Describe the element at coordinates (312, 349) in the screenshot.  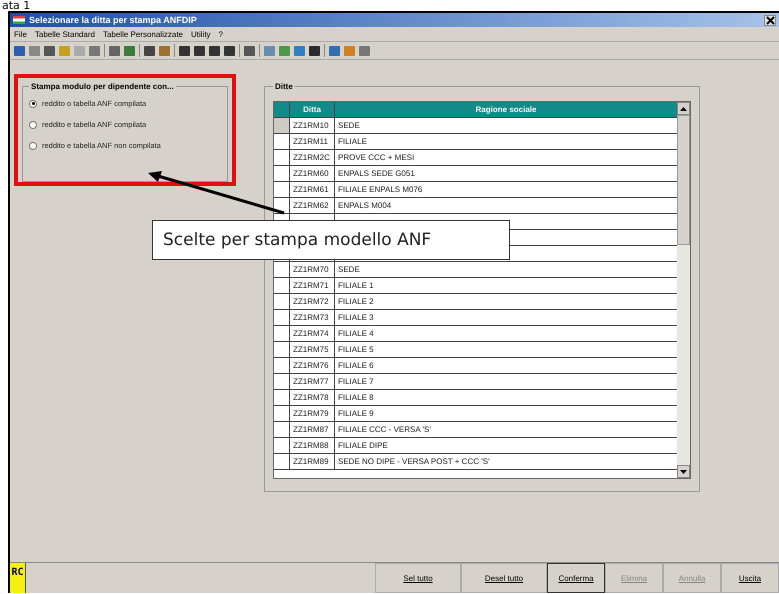
I see `table-cell: ZZ1RM75` at that location.